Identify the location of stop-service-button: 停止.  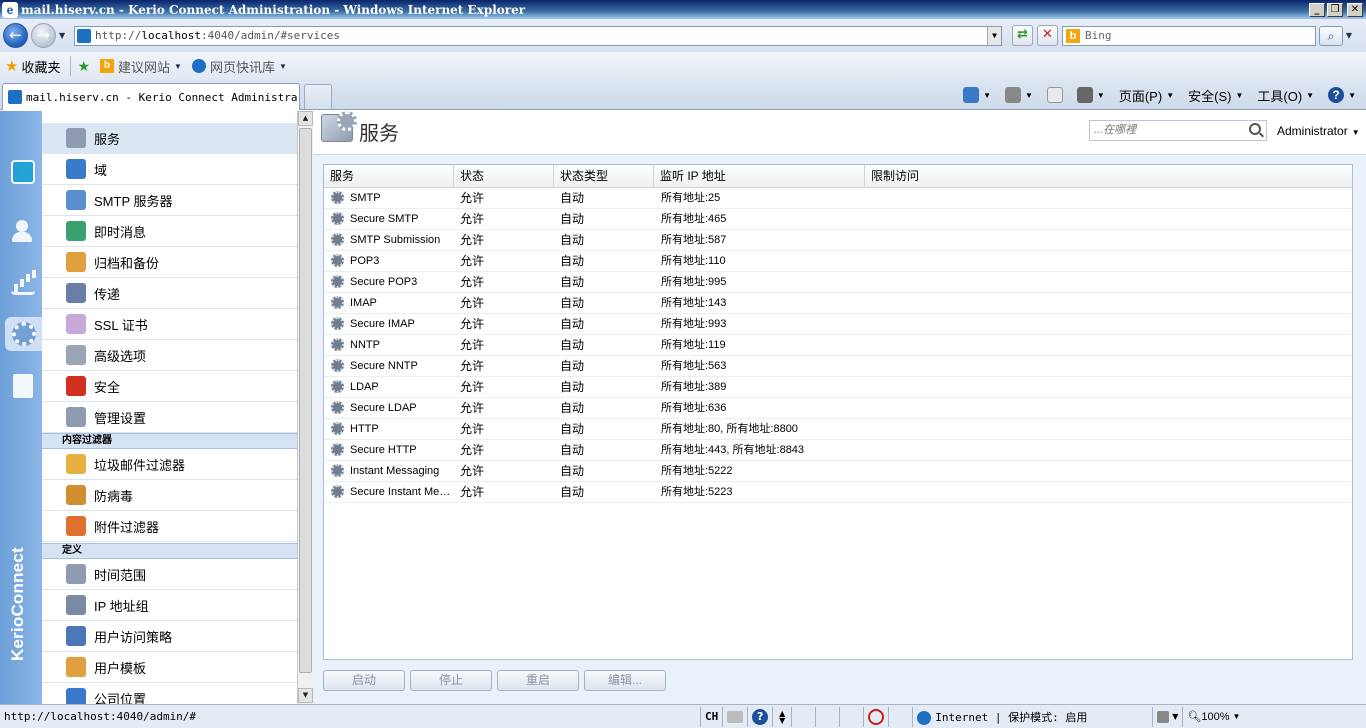
(451, 680).